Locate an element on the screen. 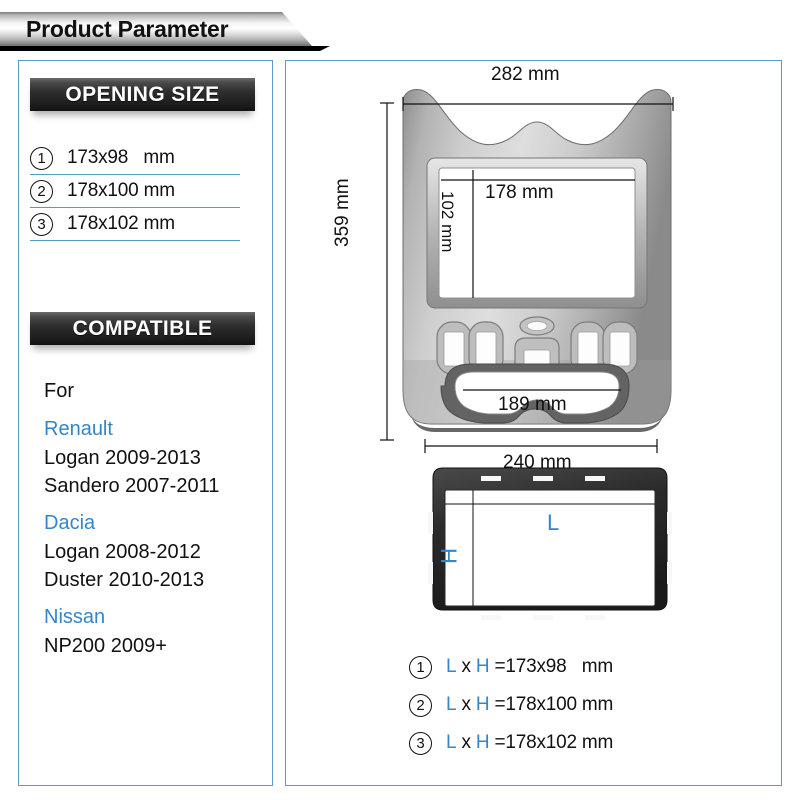 The width and height of the screenshot is (800, 800). item-value: 178x100 mm is located at coordinates (121, 190).